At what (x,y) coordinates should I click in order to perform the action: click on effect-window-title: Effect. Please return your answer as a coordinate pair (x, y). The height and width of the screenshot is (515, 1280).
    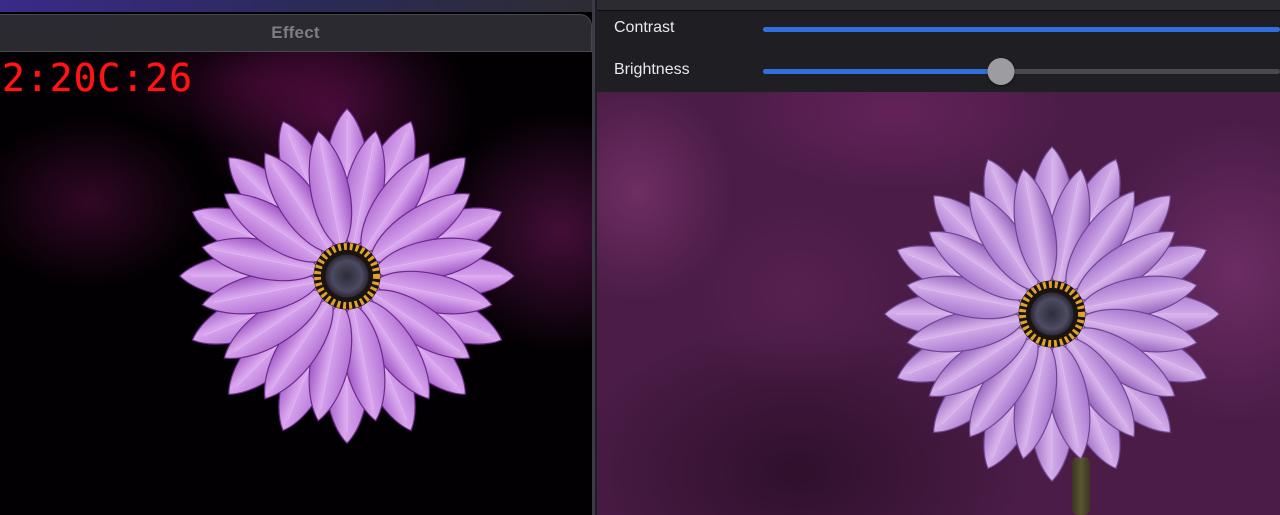
    Looking at the image, I should click on (295, 32).